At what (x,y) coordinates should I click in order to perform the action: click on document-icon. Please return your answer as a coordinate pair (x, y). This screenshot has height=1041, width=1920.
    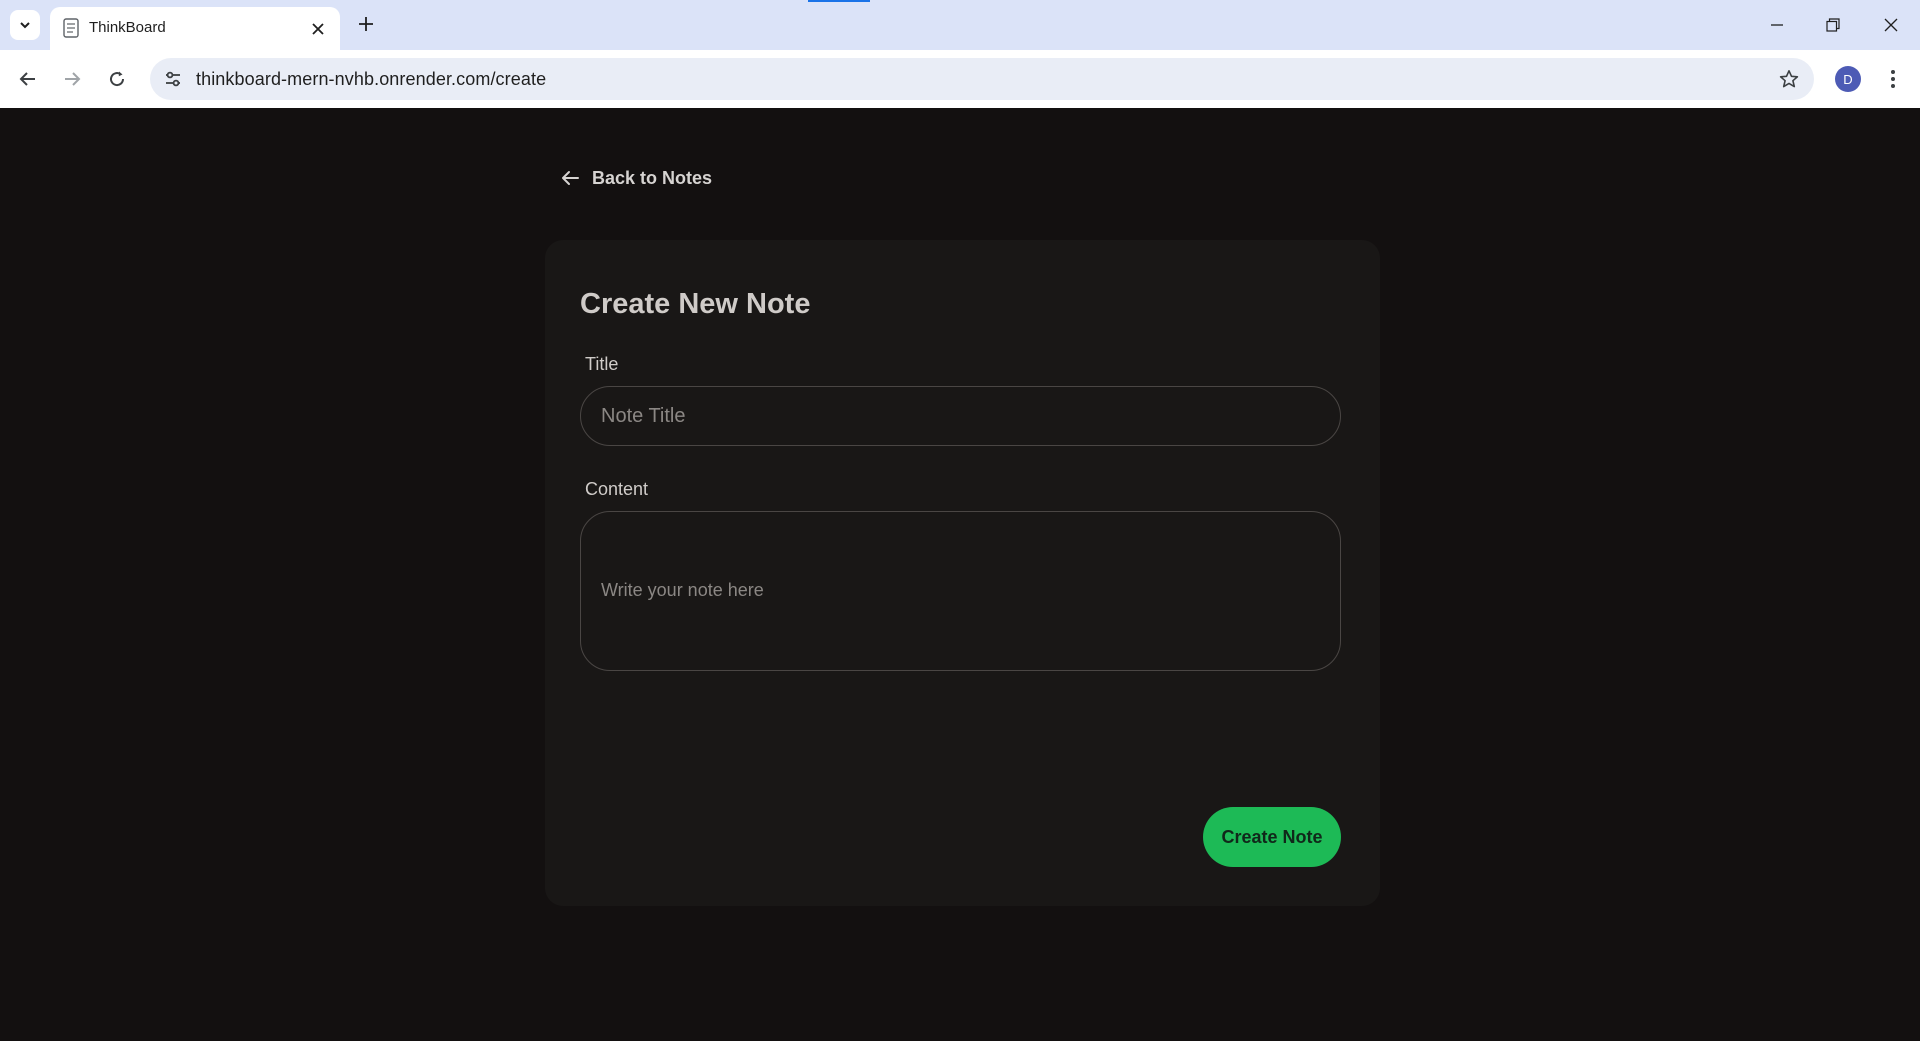
    Looking at the image, I should click on (71, 28).